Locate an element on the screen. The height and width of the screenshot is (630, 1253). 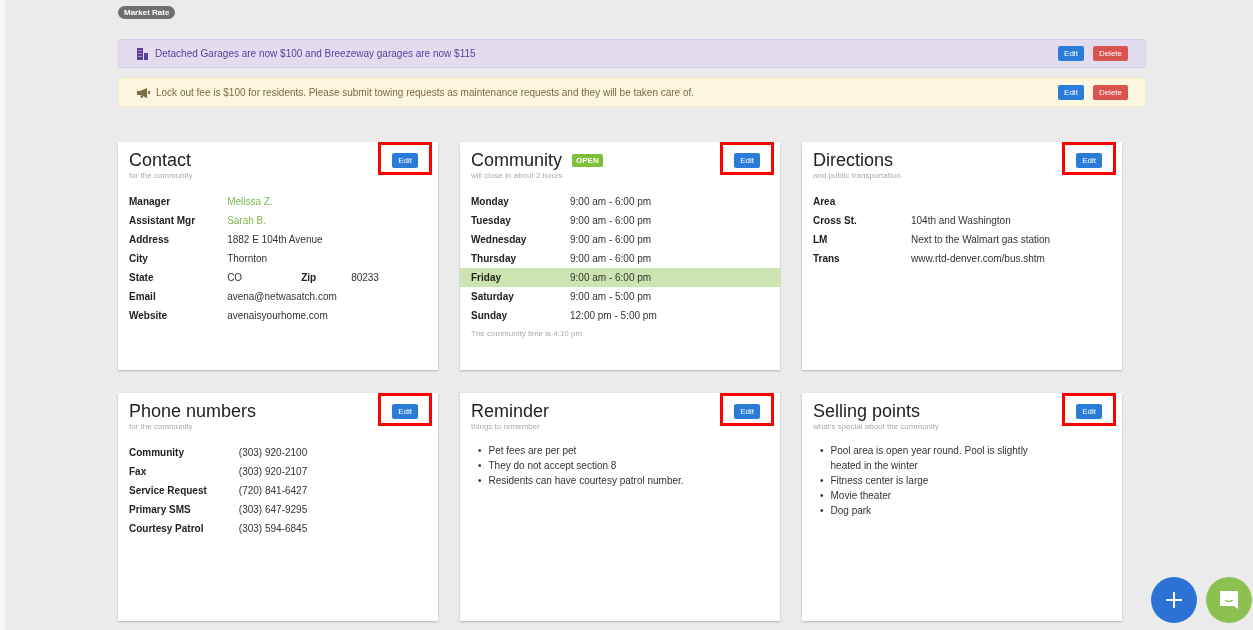
day-label: Friday is located at coordinates (486, 277).